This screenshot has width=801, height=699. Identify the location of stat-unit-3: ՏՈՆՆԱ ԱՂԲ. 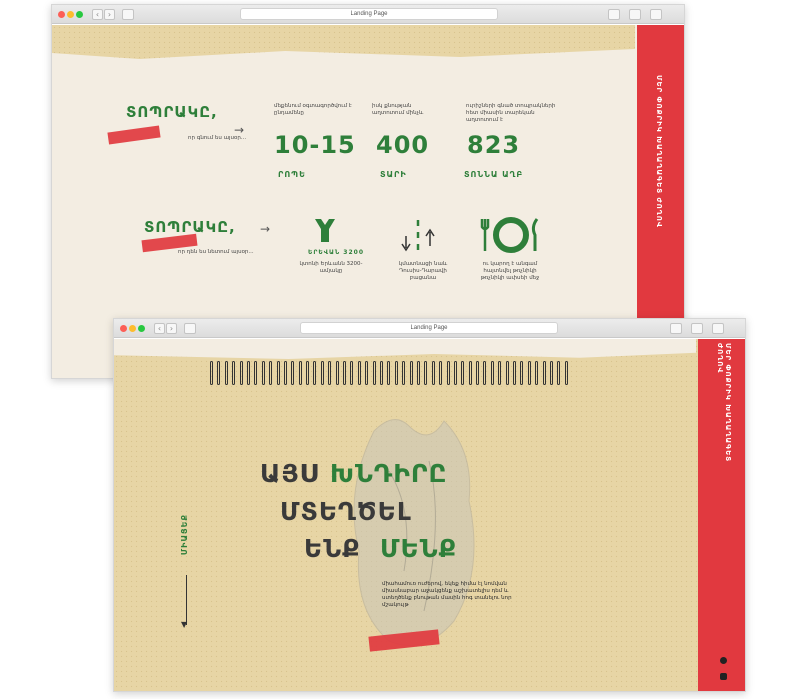
(494, 174).